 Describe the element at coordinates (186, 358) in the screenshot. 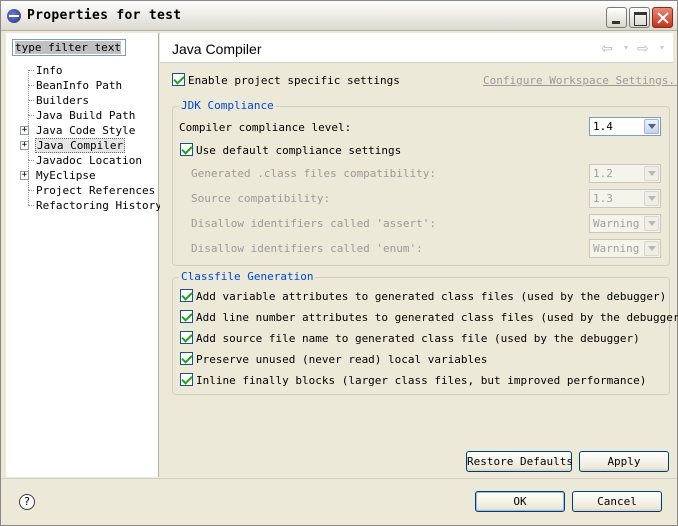

I see `preserve-unused-checkbox` at that location.